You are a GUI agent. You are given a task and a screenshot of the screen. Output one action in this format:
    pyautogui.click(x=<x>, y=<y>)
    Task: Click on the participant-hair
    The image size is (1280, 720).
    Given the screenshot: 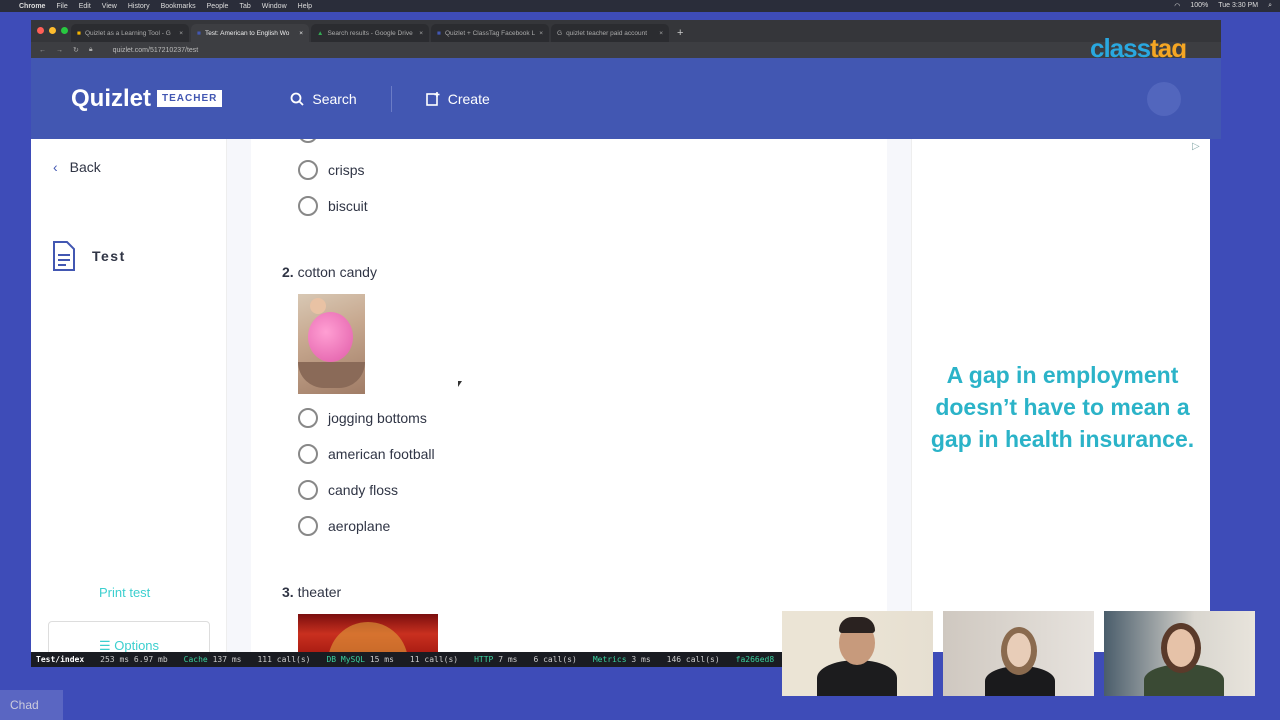 What is the action you would take?
    pyautogui.click(x=857, y=625)
    